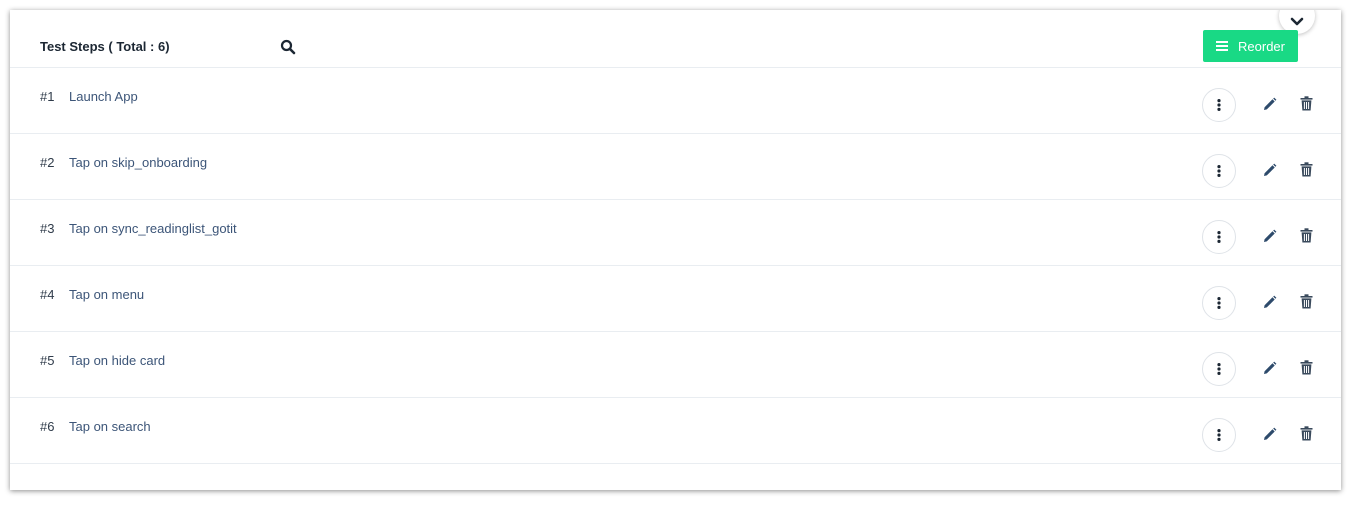 This screenshot has width=1357, height=506. Describe the element at coordinates (47, 96) in the screenshot. I see `step-number: #1` at that location.